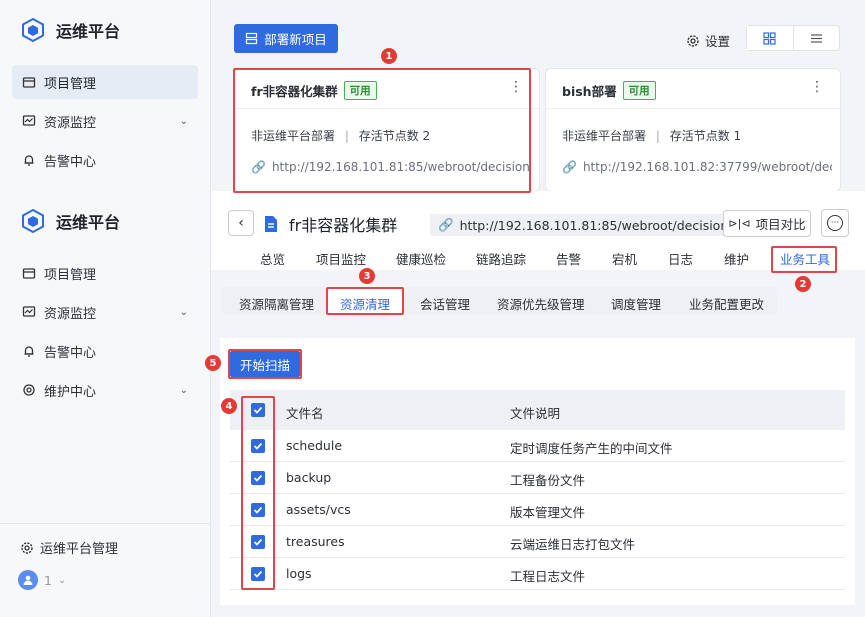 The image size is (865, 617). Describe the element at coordinates (541, 303) in the screenshot. I see `subtab-resource-priority: 资源优先级管理` at that location.